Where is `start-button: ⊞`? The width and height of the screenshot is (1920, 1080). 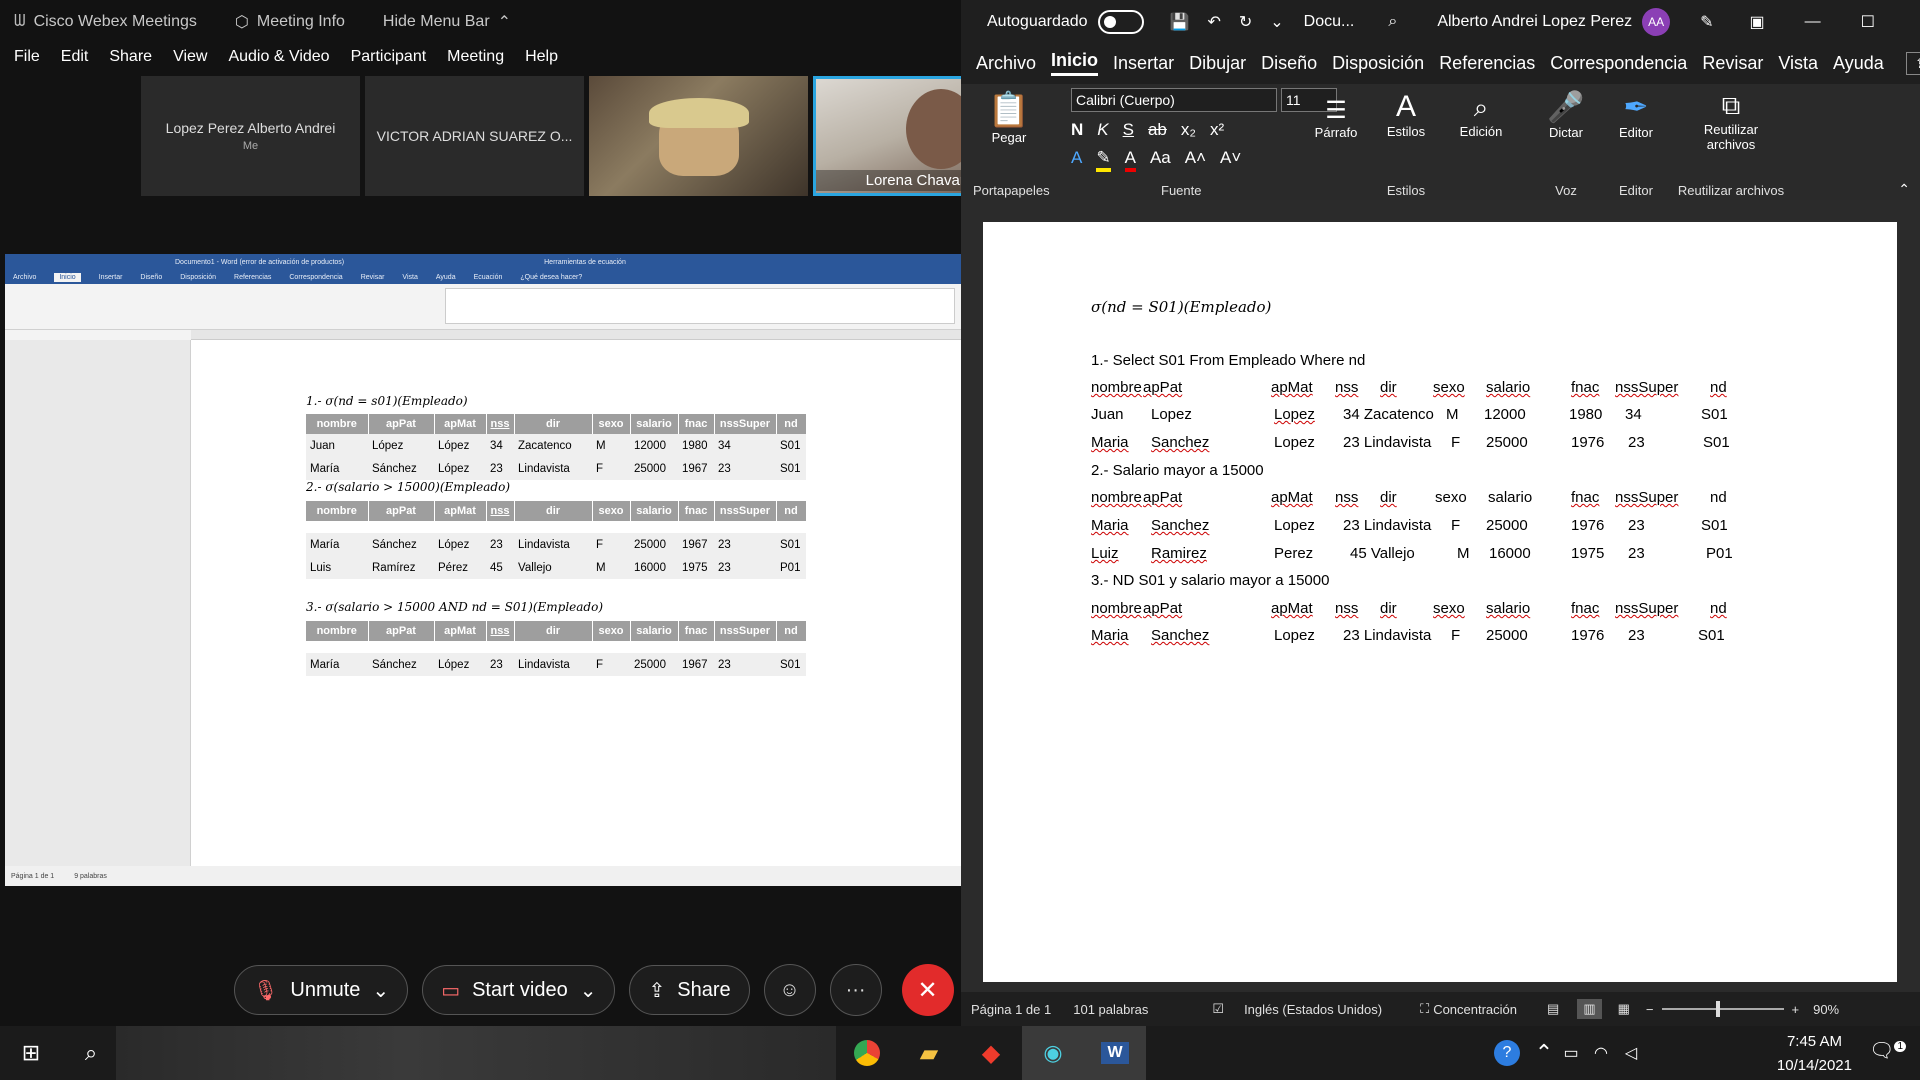 start-button: ⊞ is located at coordinates (31, 1053).